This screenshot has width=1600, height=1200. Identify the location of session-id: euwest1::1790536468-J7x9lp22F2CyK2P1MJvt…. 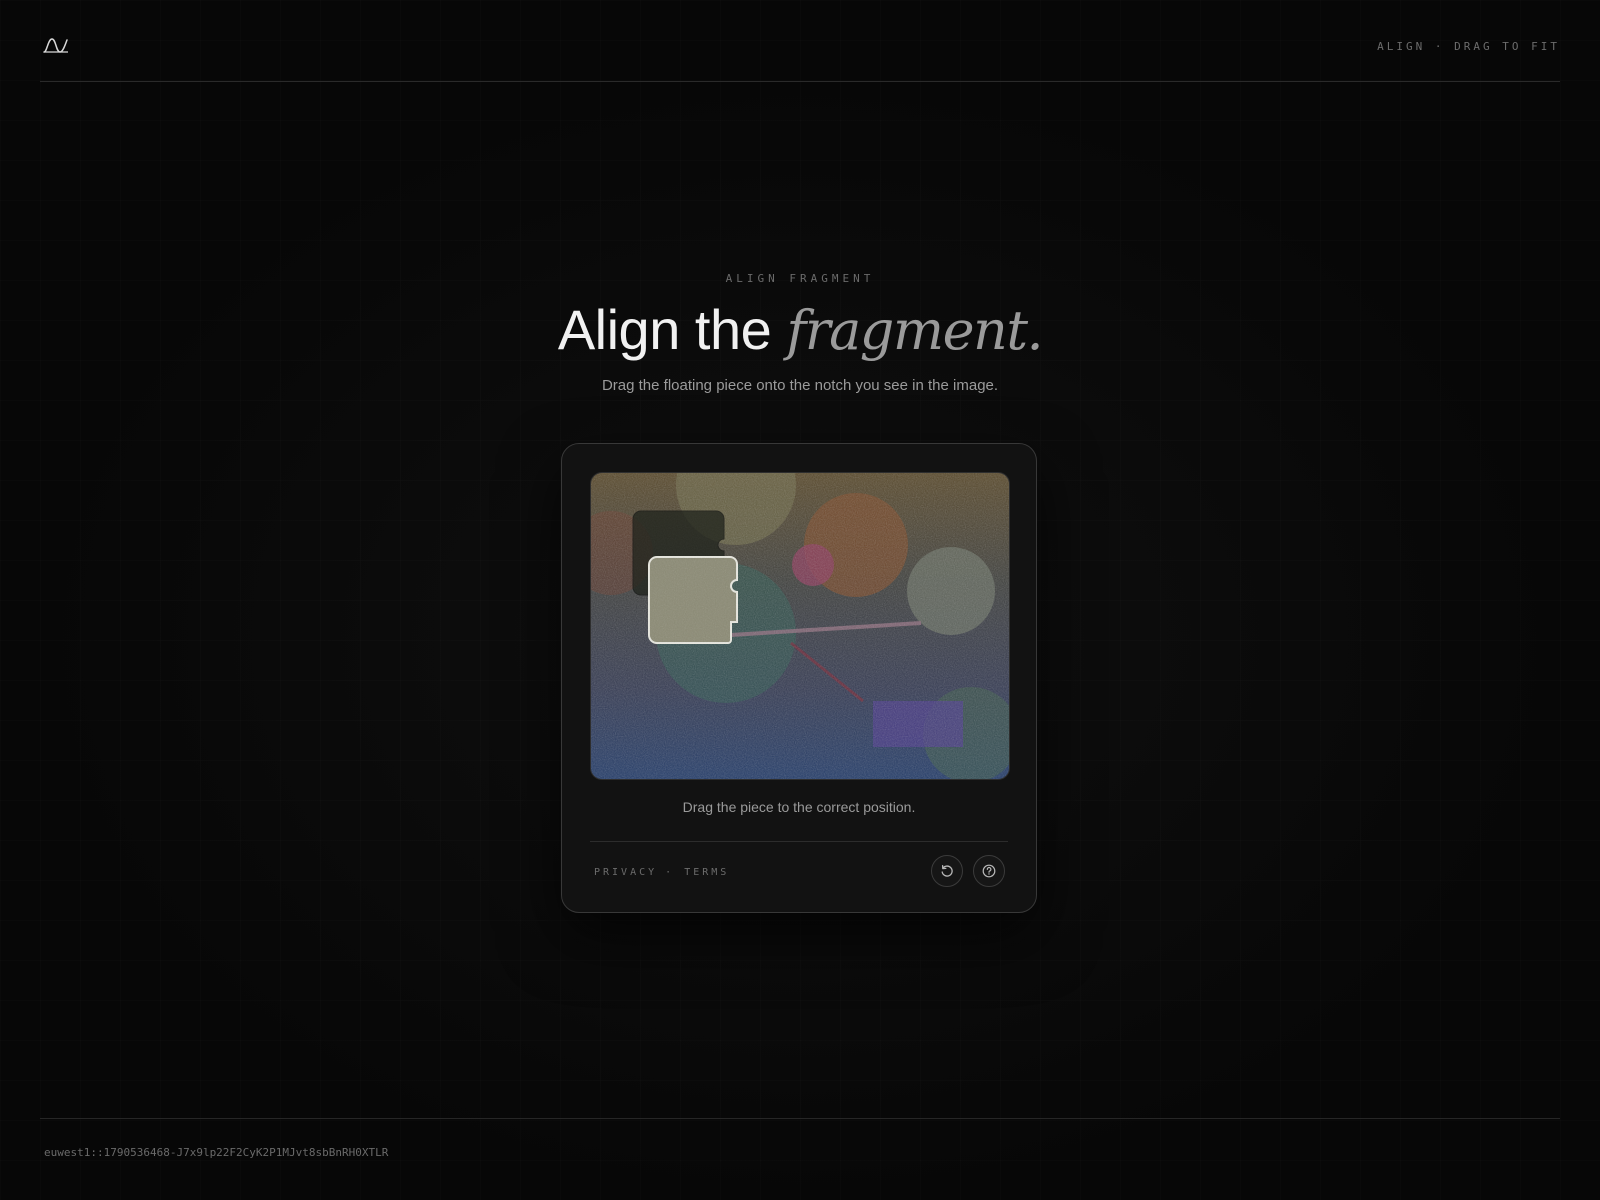
(216, 1152).